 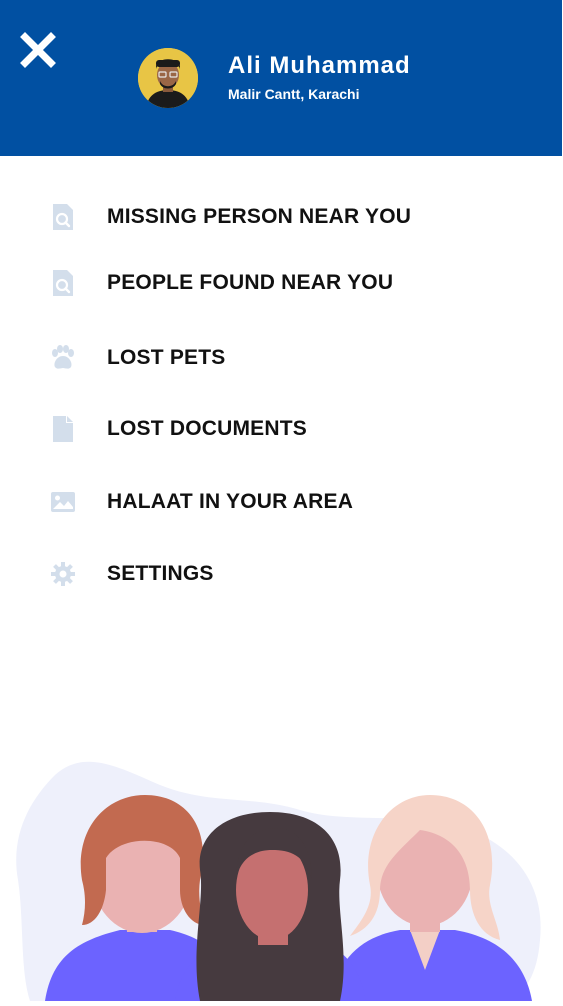 I want to click on close-button, so click(x=38, y=50).